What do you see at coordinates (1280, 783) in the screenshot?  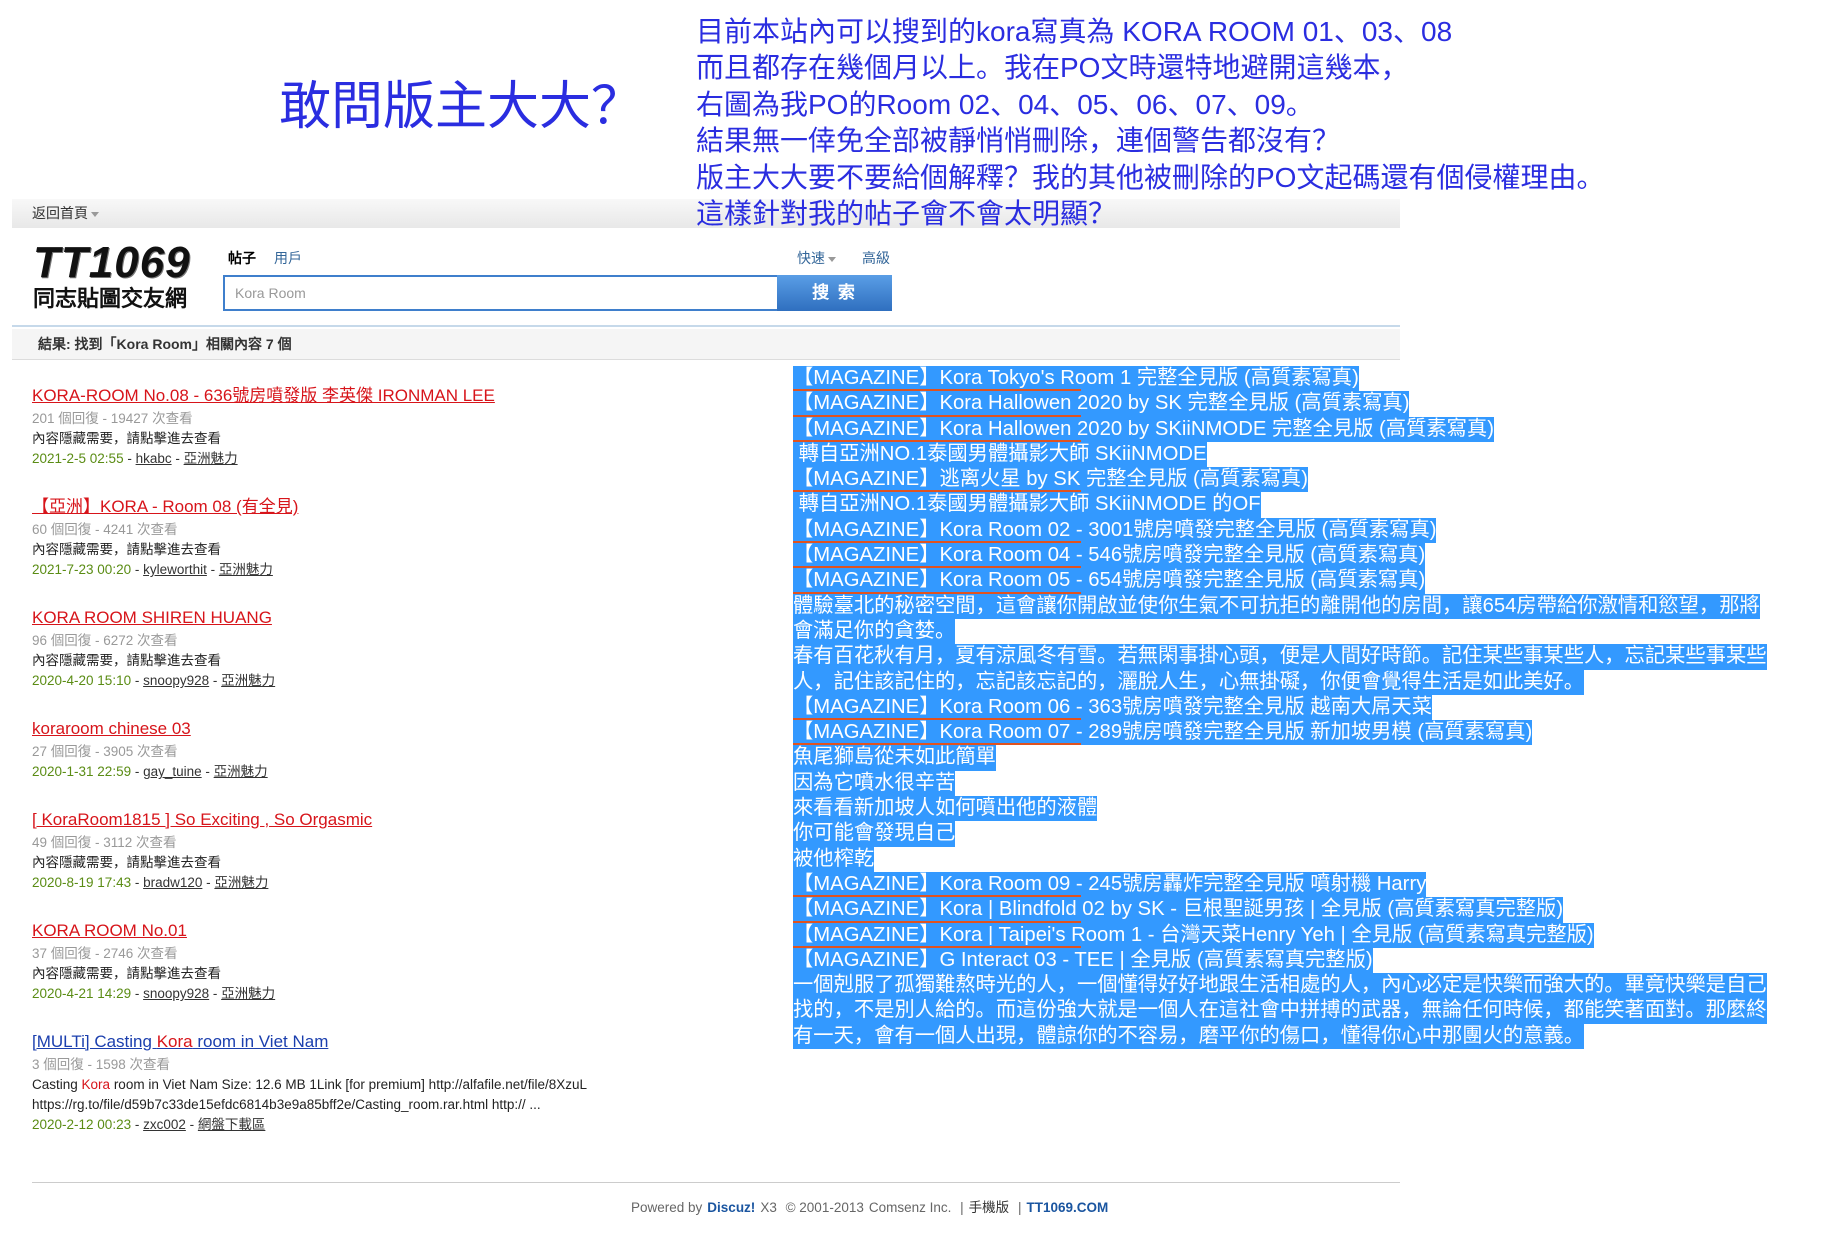 I see `selected-text-line: 因為它噴水很辛苦` at bounding box center [1280, 783].